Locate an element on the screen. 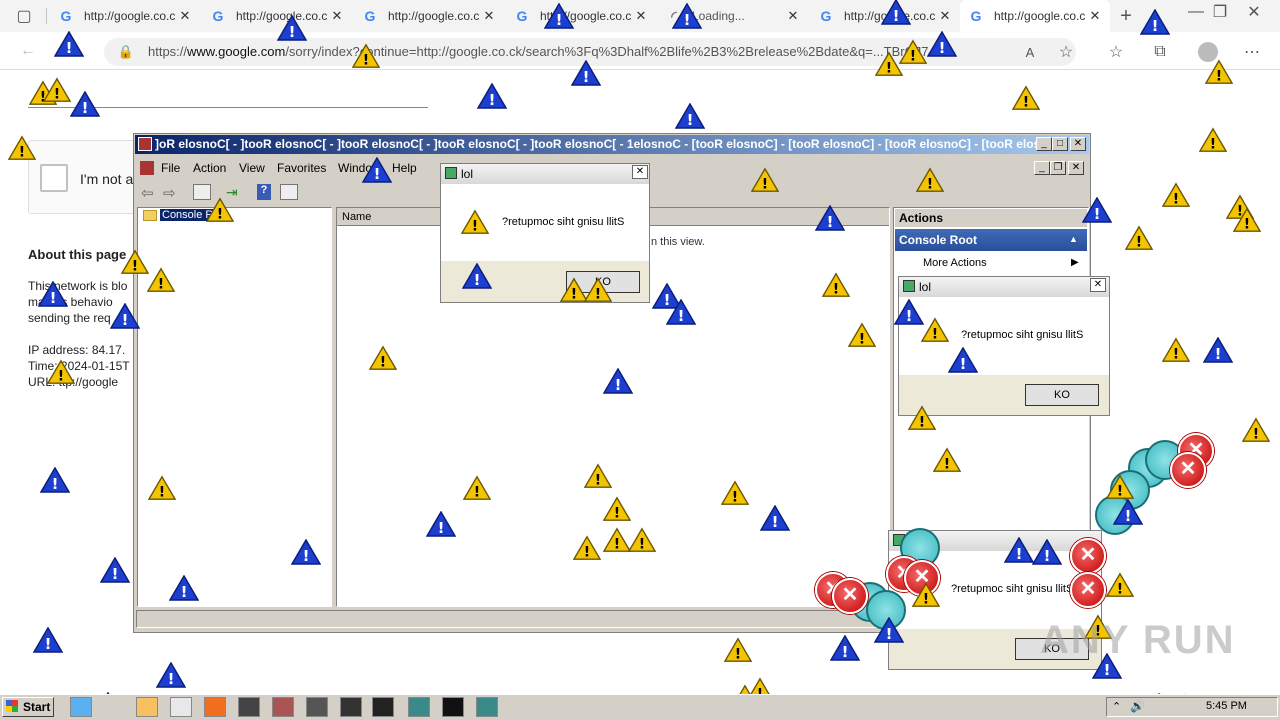 Image resolution: width=1280 pixels, height=720 pixels. menu-view: View is located at coordinates (252, 168).